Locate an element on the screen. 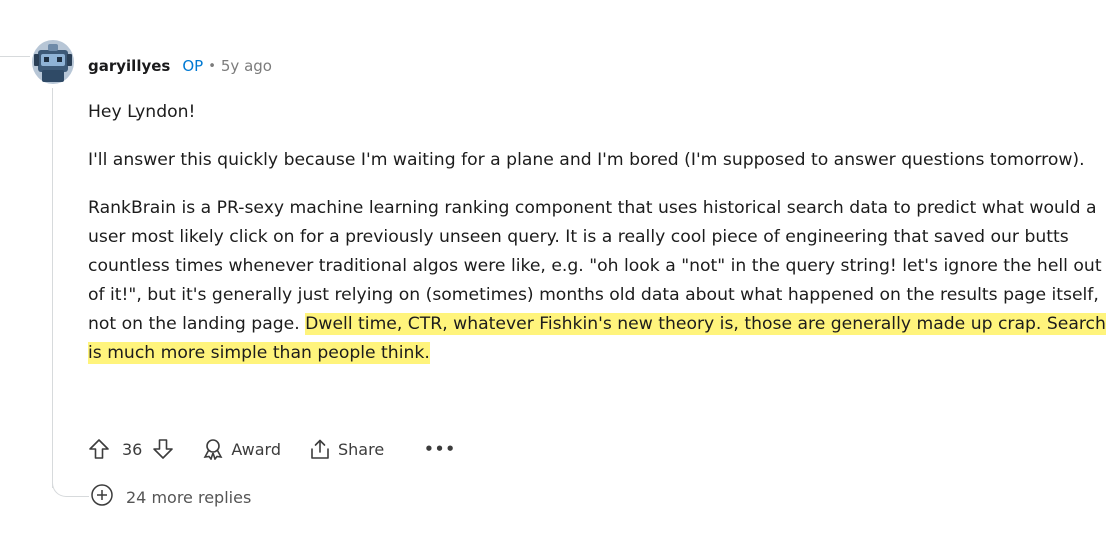  more-replies-button: 24 more replies is located at coordinates (170, 497).